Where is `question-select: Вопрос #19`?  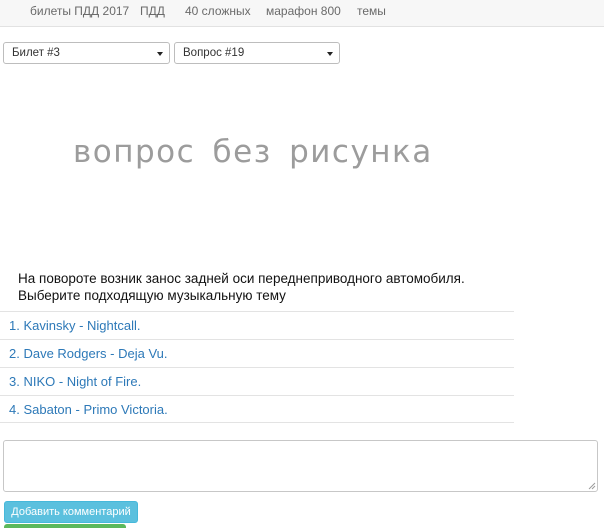
question-select: Вопрос #19 is located at coordinates (257, 53).